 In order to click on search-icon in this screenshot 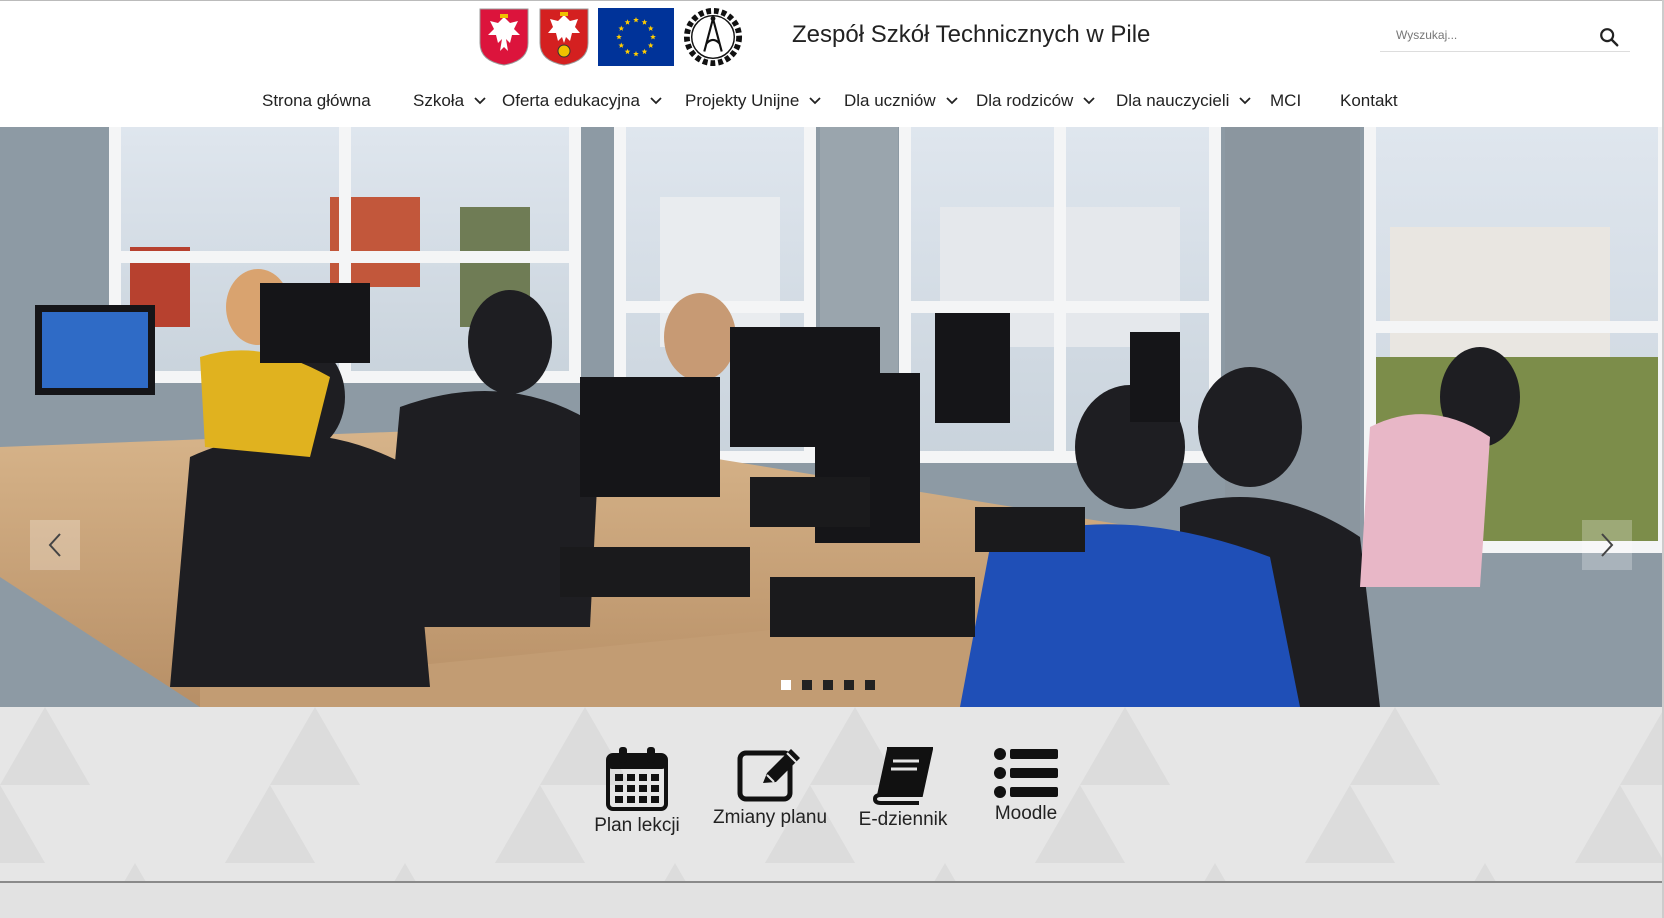, I will do `click(1609, 37)`.